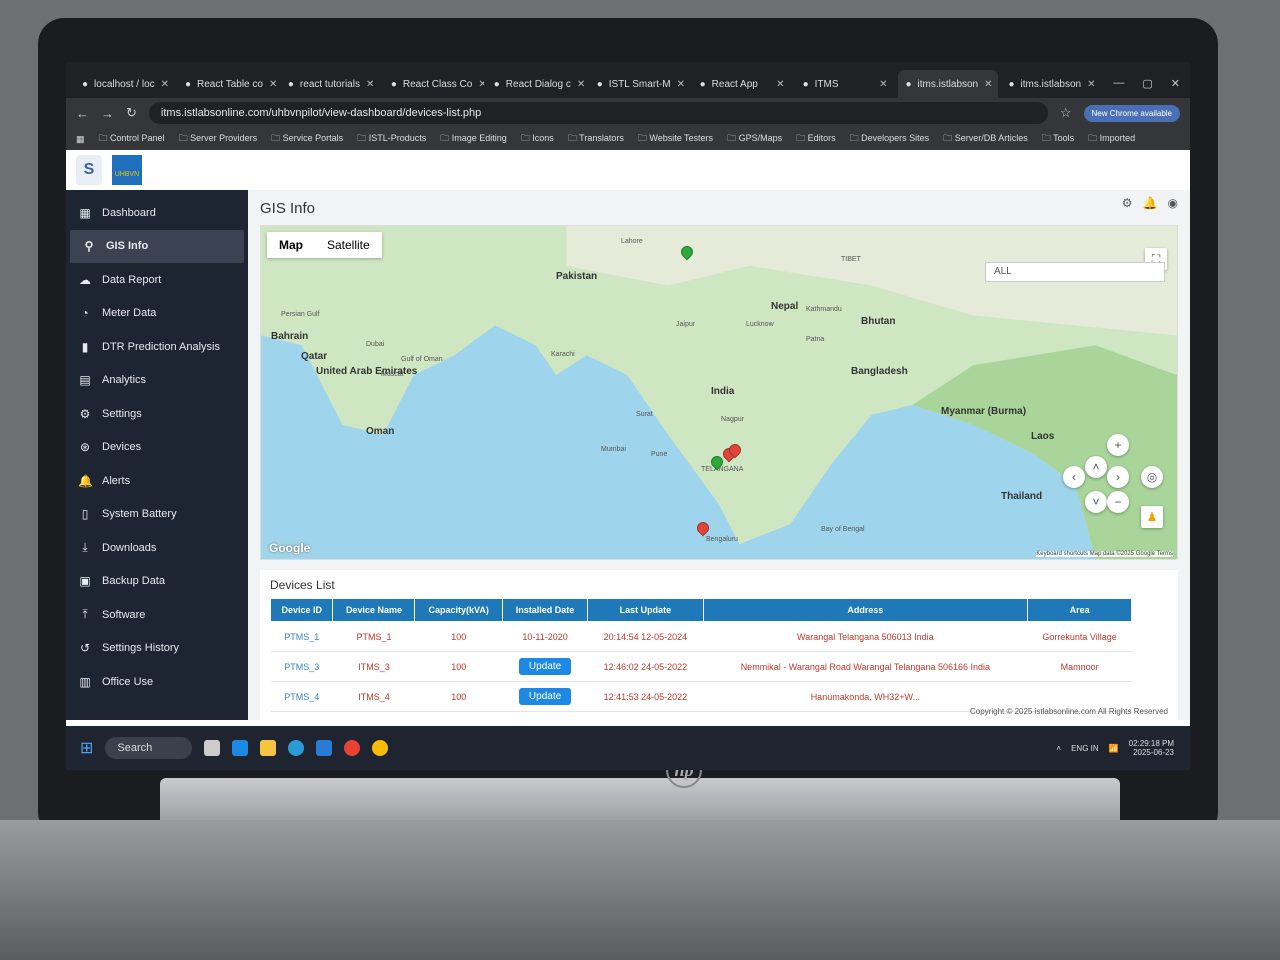 This screenshot has width=1280, height=960. What do you see at coordinates (596, 139) in the screenshot?
I see `bookmark-folder: 🗀 Translators` at bounding box center [596, 139].